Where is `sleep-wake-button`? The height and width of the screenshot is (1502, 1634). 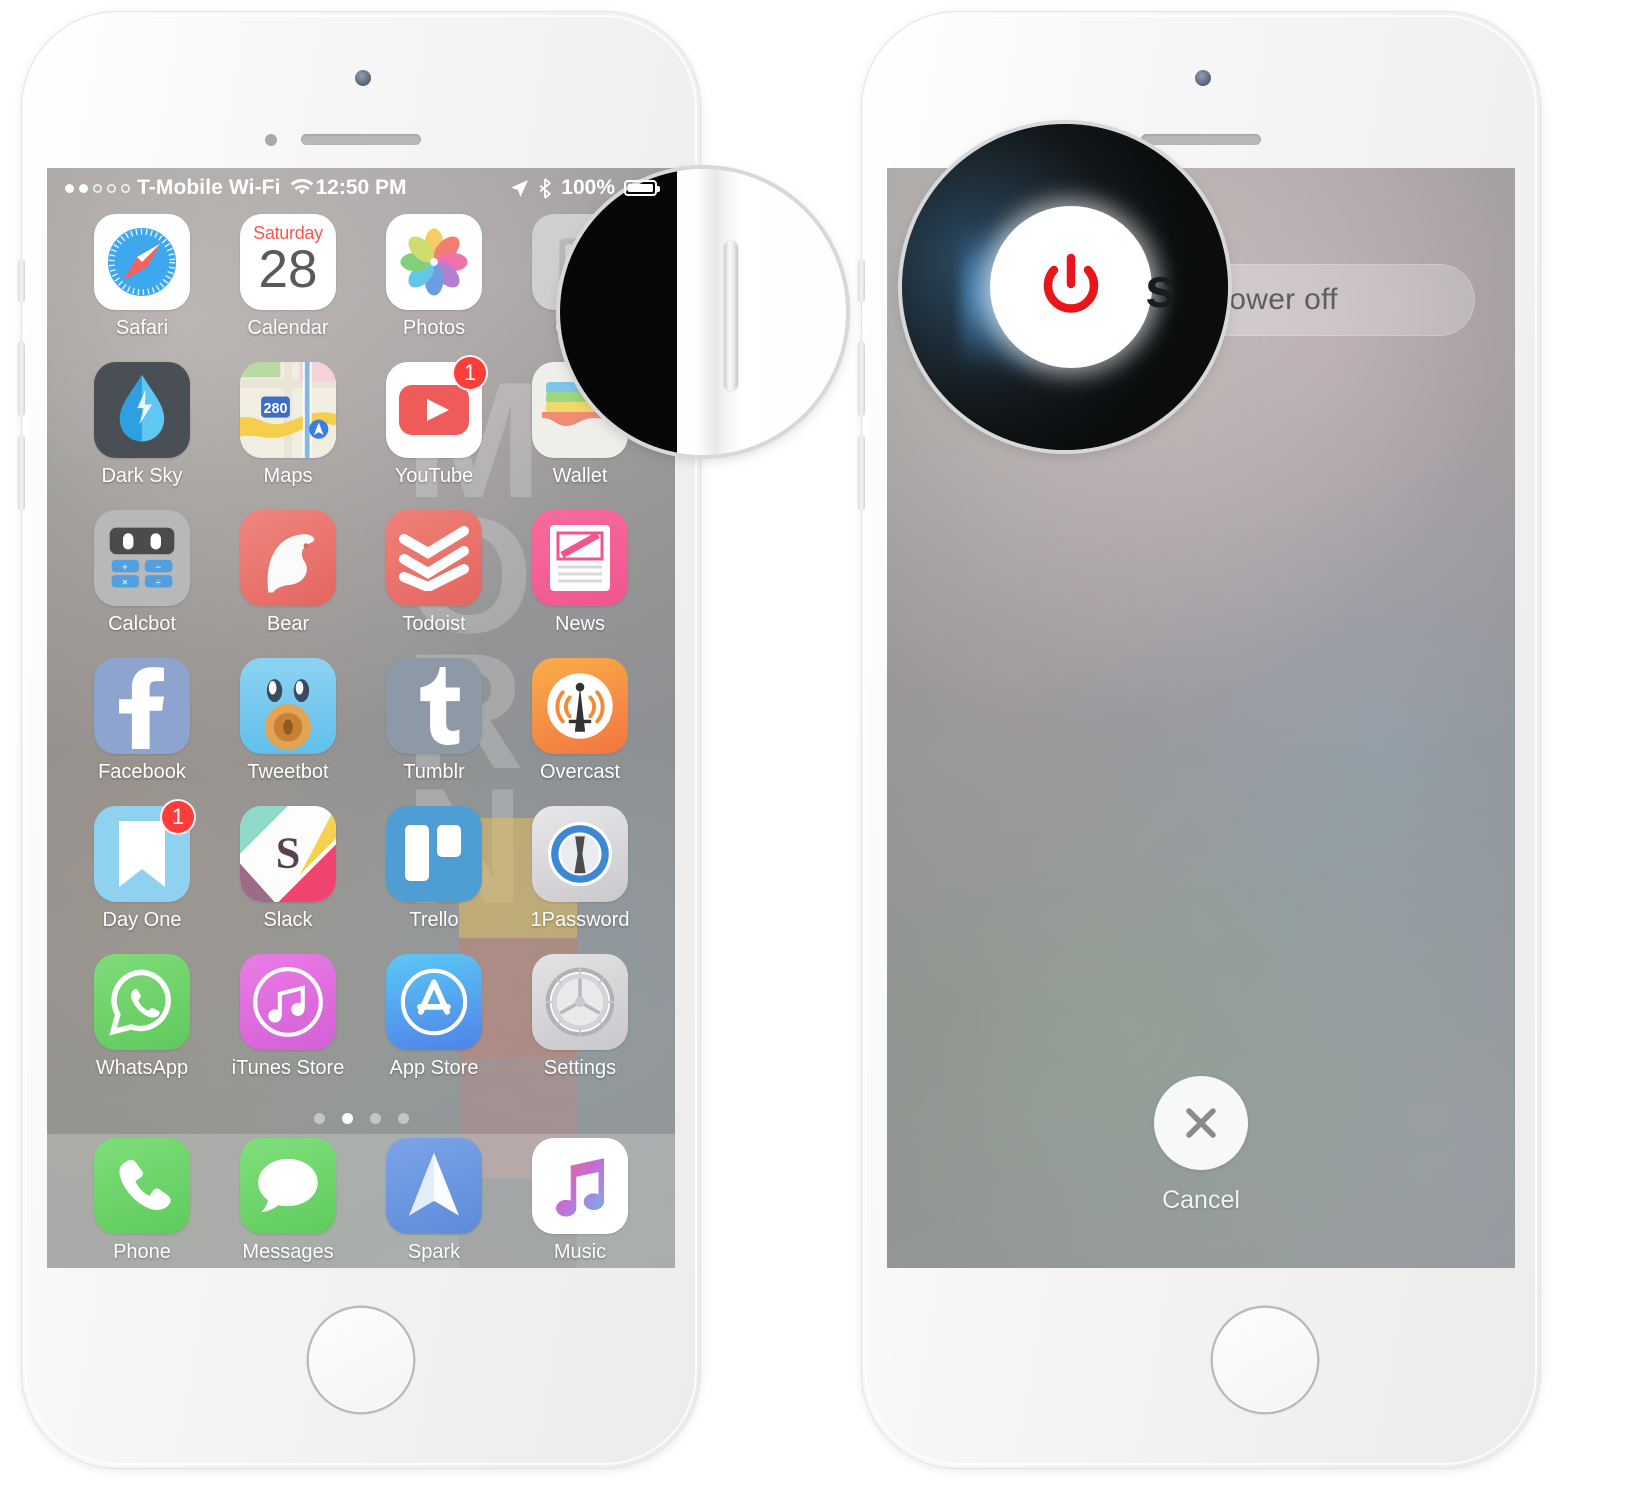
sleep-wake-button is located at coordinates (731, 316).